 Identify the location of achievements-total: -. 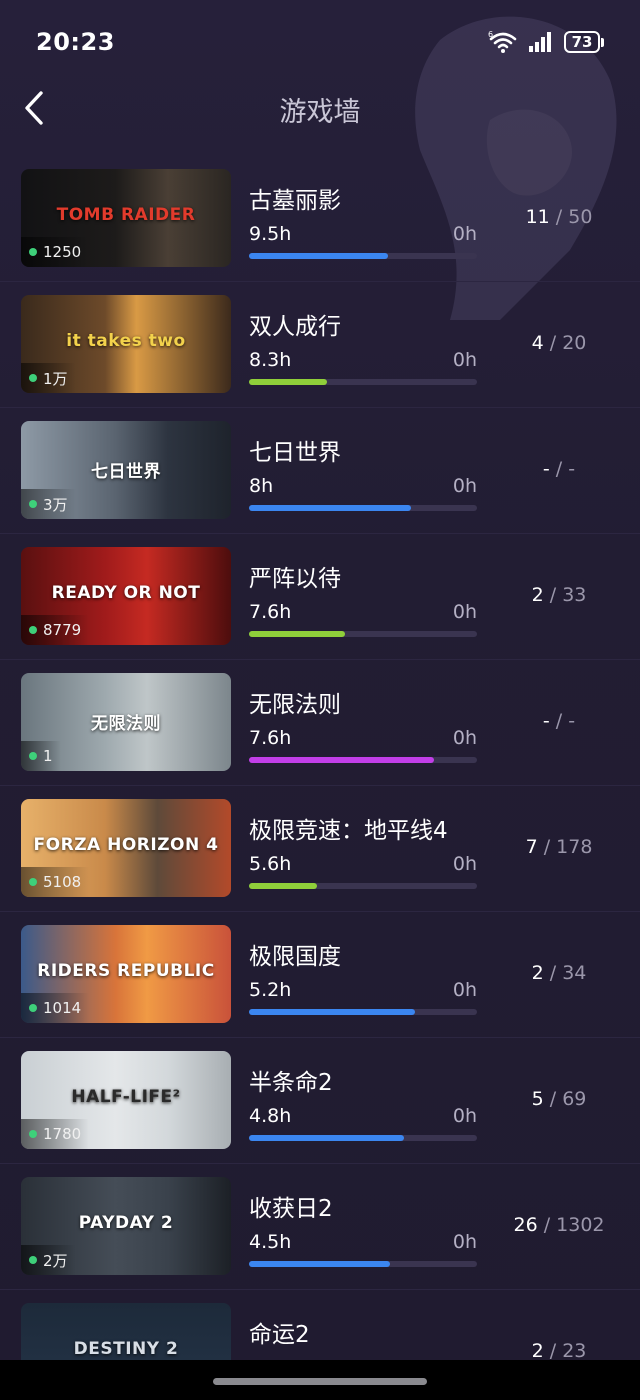
(572, 469).